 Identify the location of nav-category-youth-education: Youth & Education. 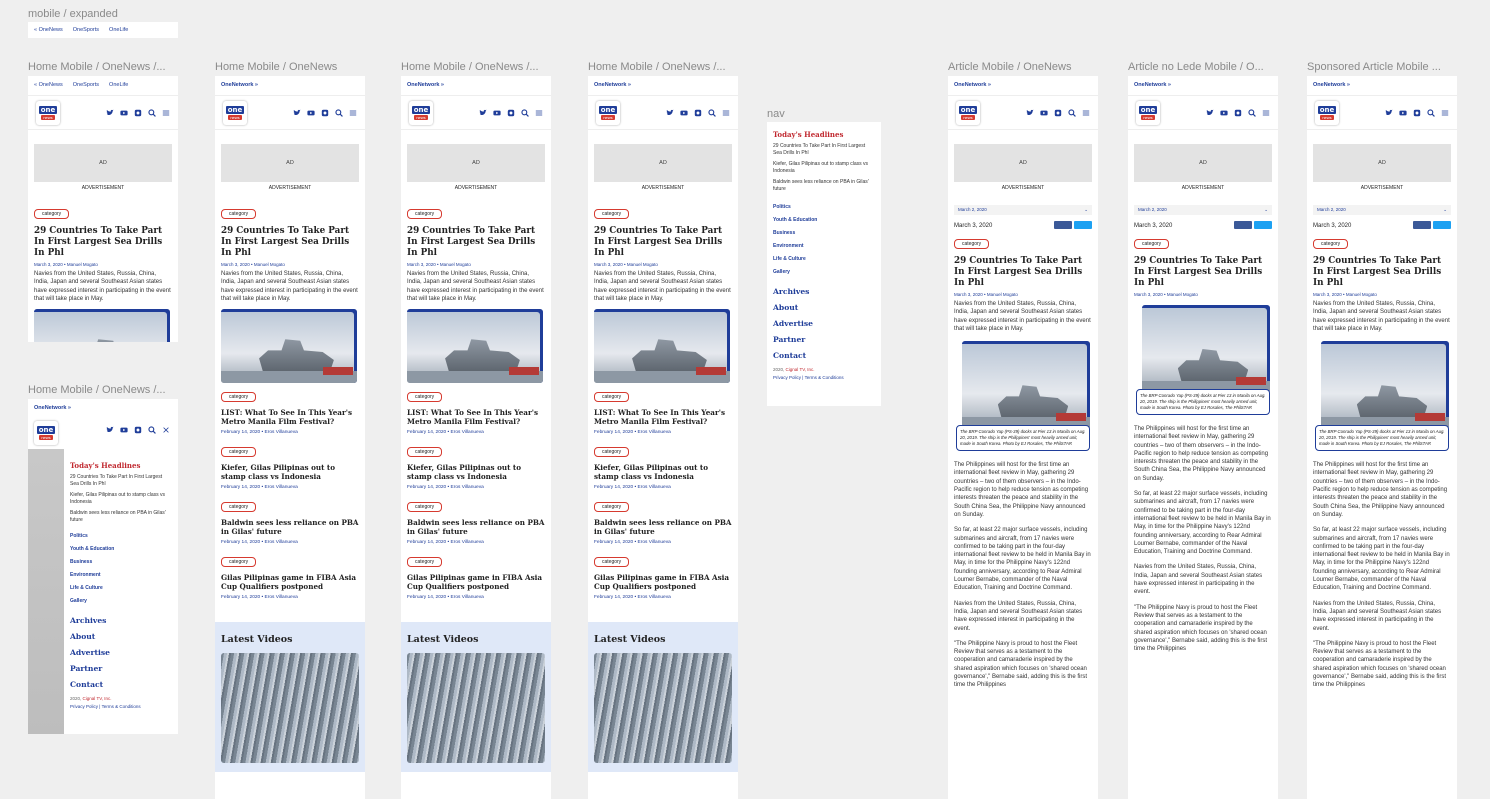
(121, 549).